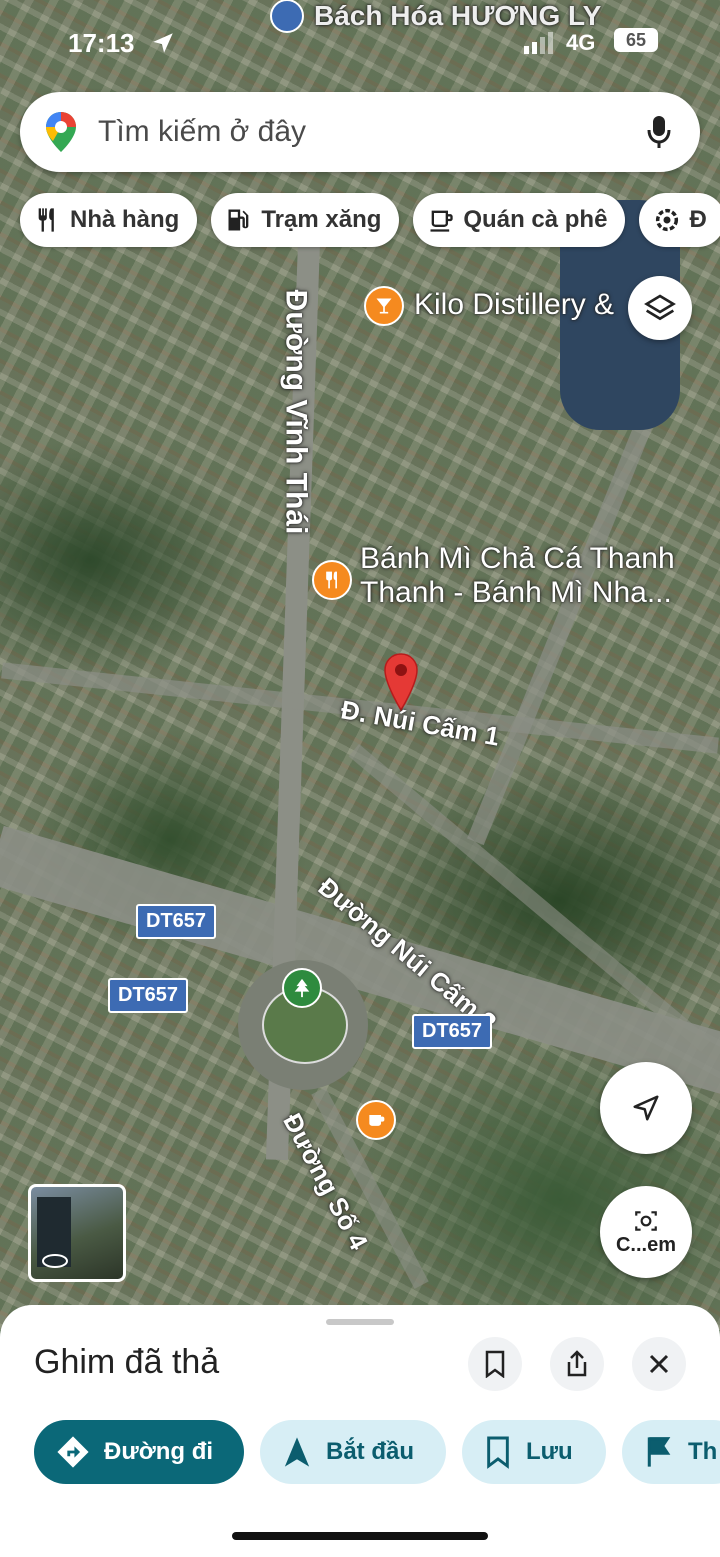 The width and height of the screenshot is (720, 1557). I want to click on share-button, so click(577, 1364).